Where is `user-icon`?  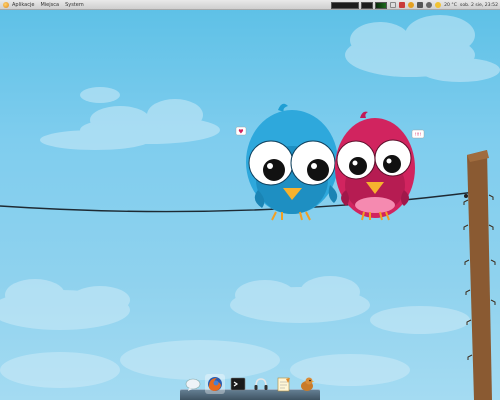
user-icon is located at coordinates (411, 5).